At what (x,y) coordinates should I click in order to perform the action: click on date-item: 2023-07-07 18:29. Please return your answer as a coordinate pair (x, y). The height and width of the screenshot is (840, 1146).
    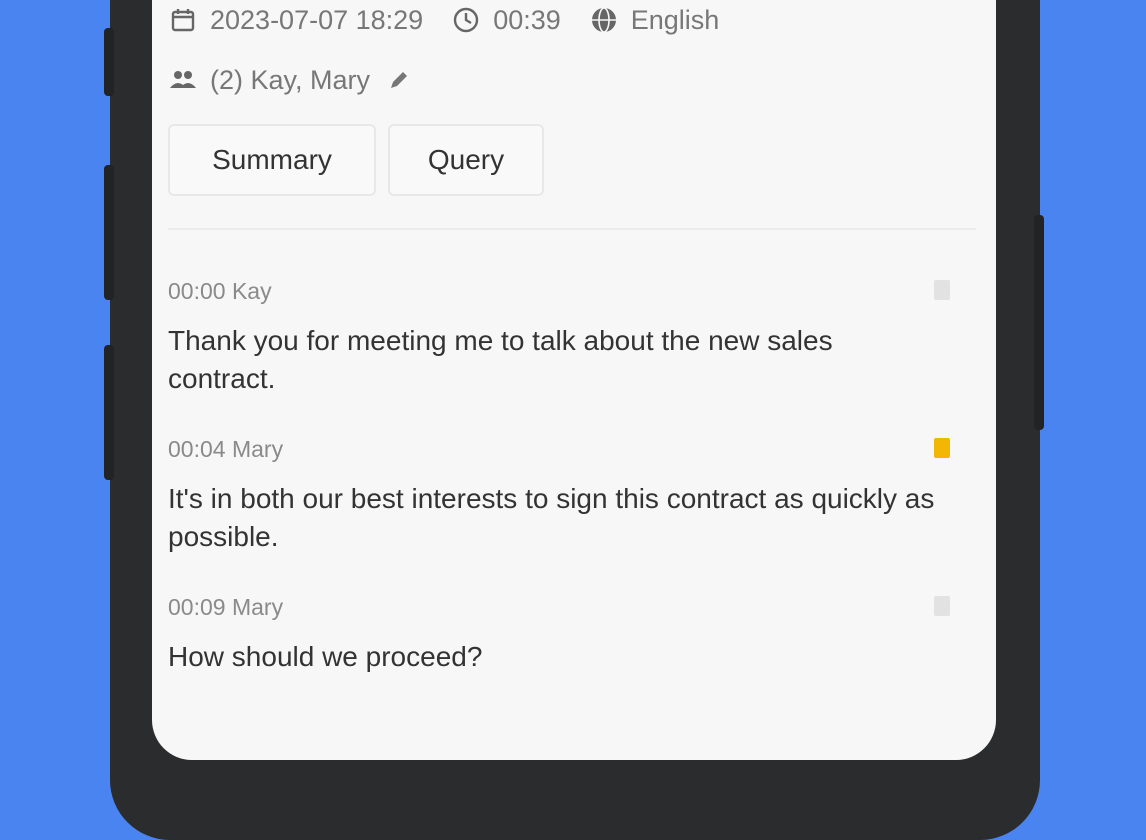
    Looking at the image, I should click on (295, 20).